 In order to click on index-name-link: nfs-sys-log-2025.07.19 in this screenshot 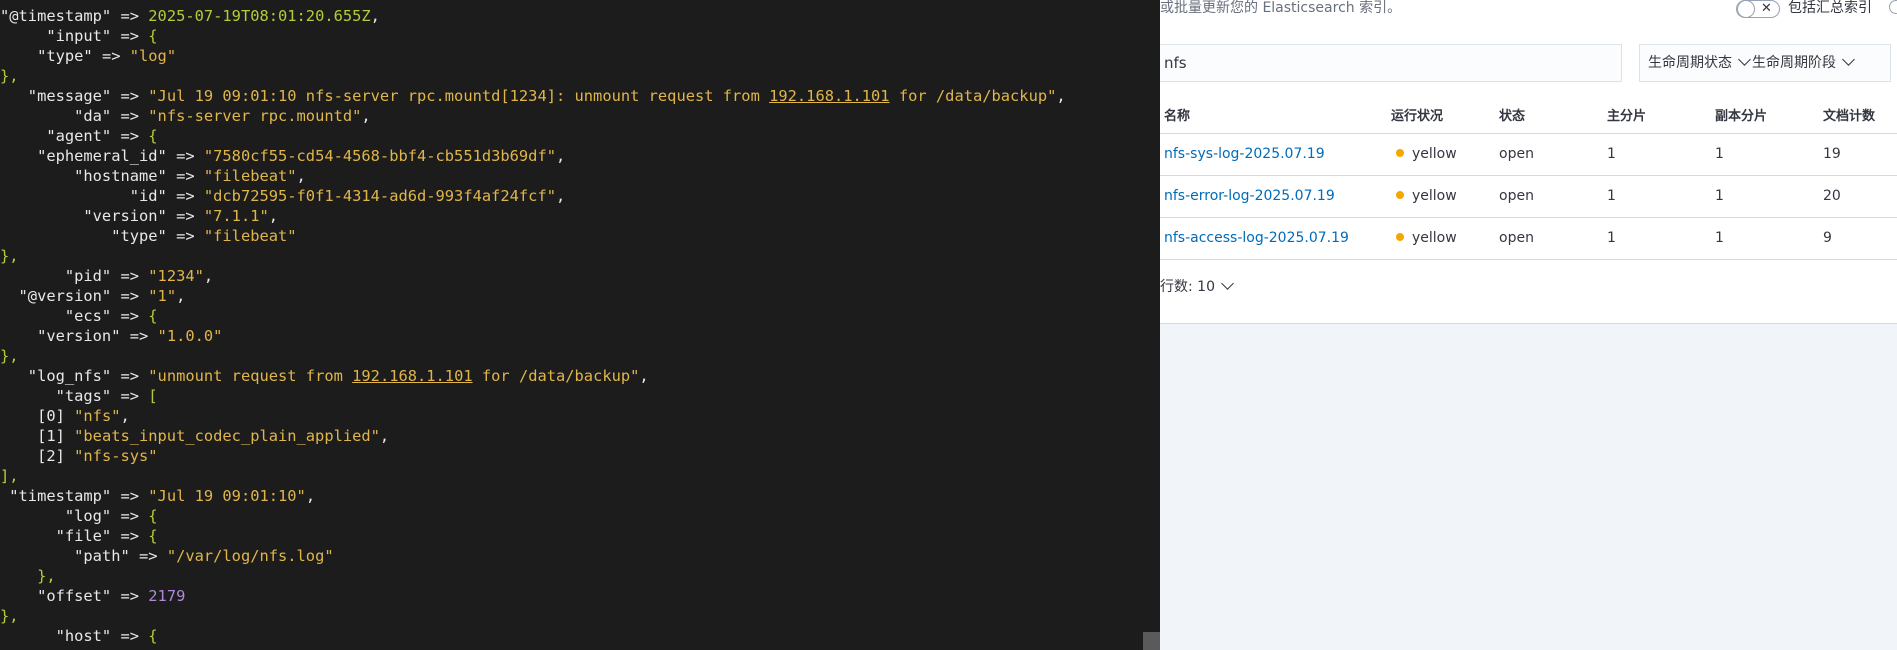, I will do `click(1244, 154)`.